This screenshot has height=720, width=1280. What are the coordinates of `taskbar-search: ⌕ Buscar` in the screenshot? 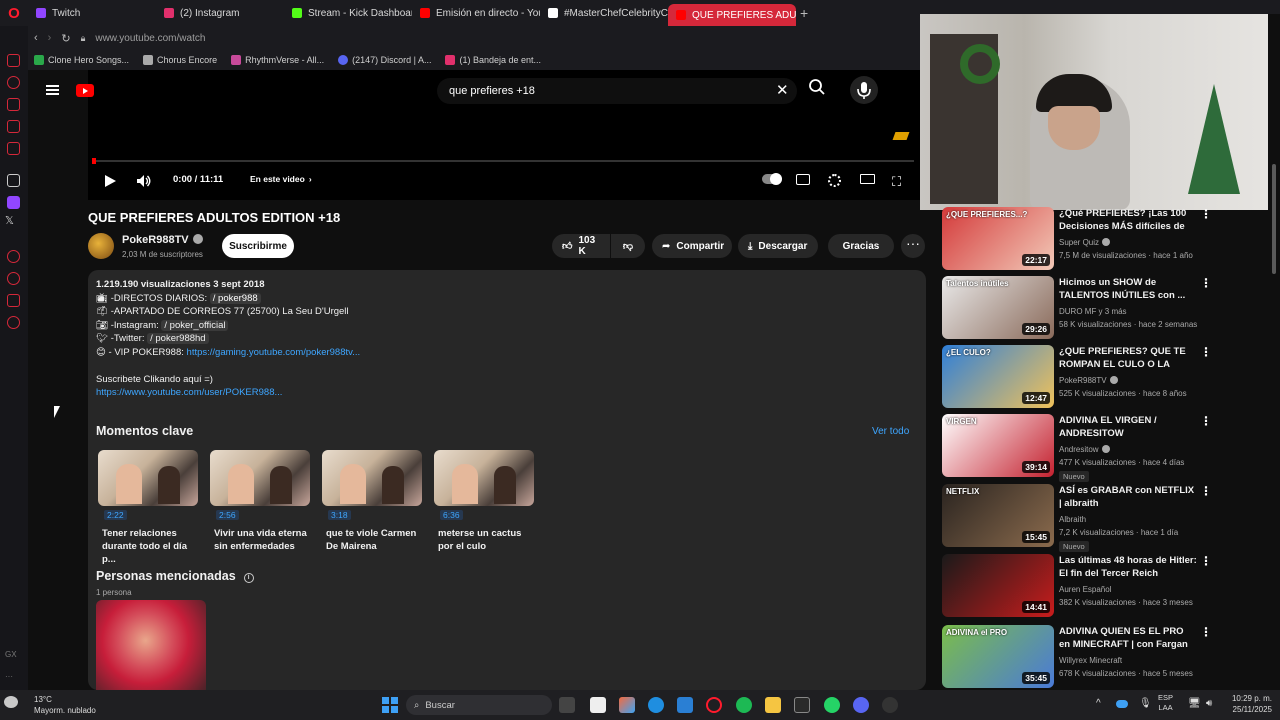 It's located at (479, 705).